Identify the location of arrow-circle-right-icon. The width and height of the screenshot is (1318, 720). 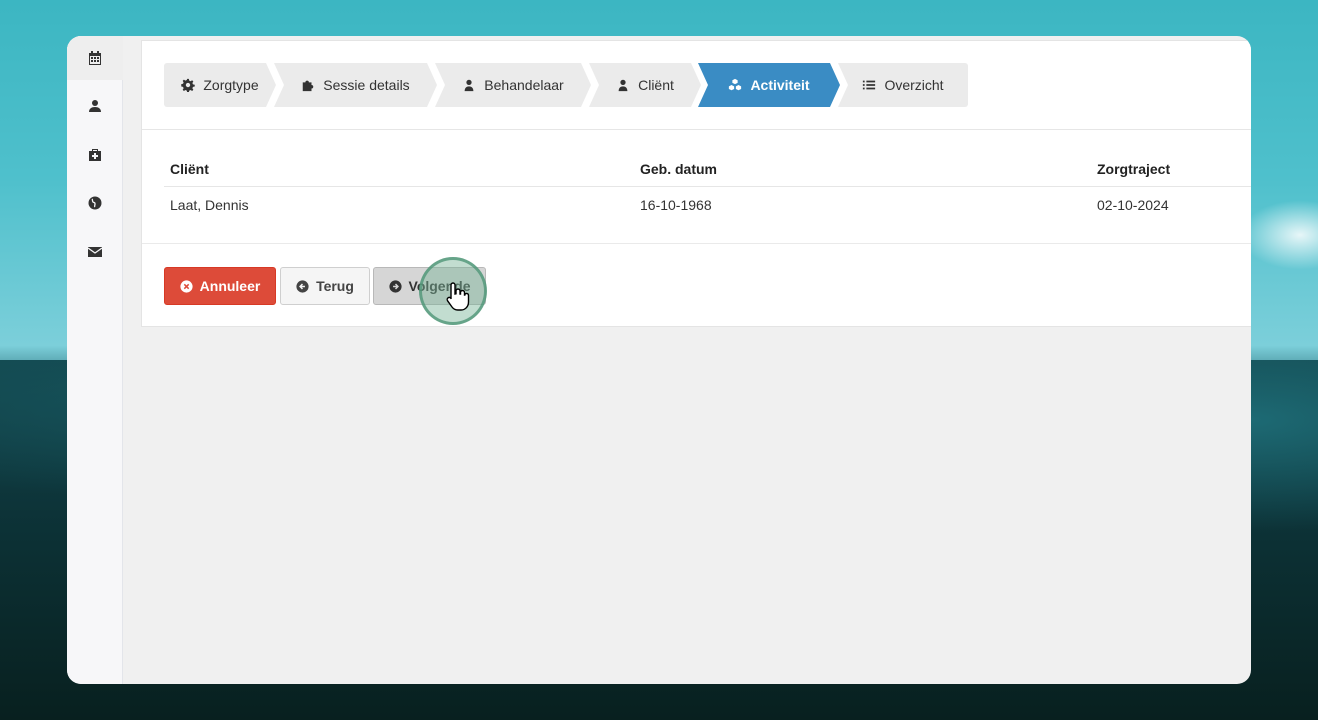
(395, 286).